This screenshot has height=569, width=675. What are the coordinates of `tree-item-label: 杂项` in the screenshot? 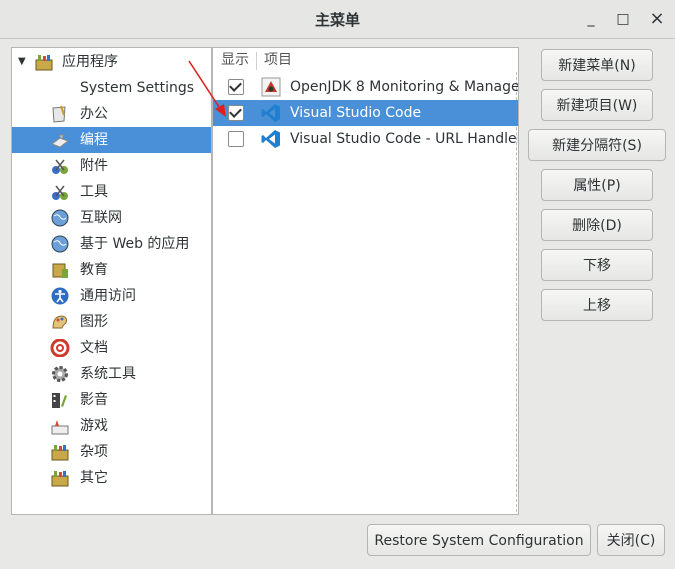 It's located at (94, 452).